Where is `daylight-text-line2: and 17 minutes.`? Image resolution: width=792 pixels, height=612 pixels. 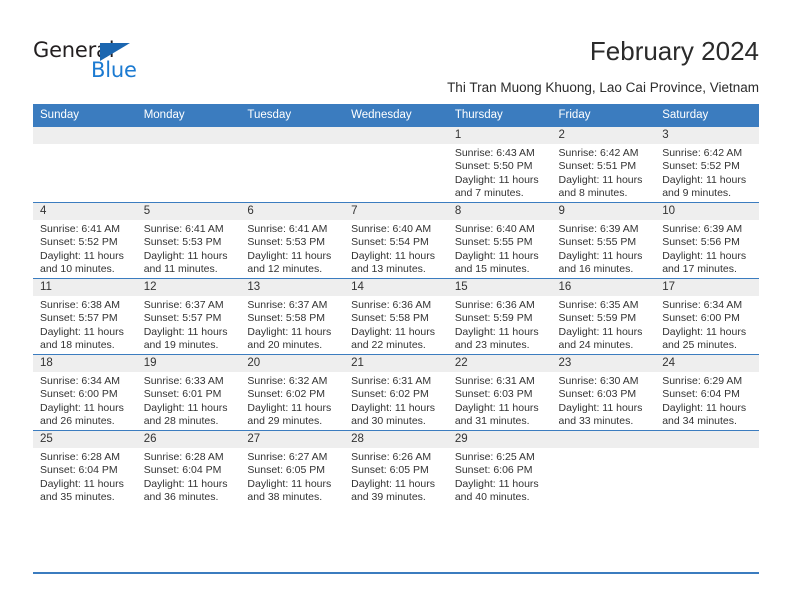
daylight-text-line2: and 17 minutes. is located at coordinates (699, 269).